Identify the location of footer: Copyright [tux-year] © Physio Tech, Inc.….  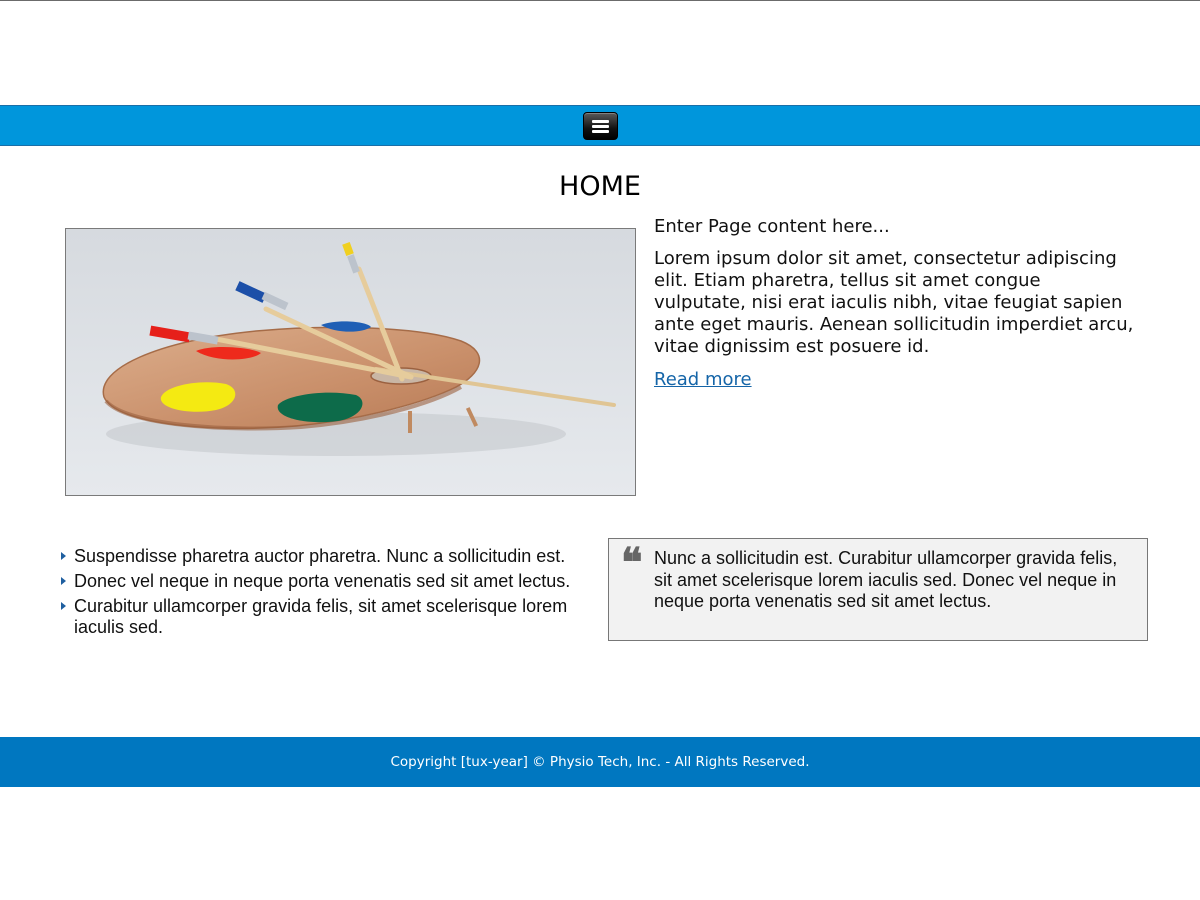
(600, 762).